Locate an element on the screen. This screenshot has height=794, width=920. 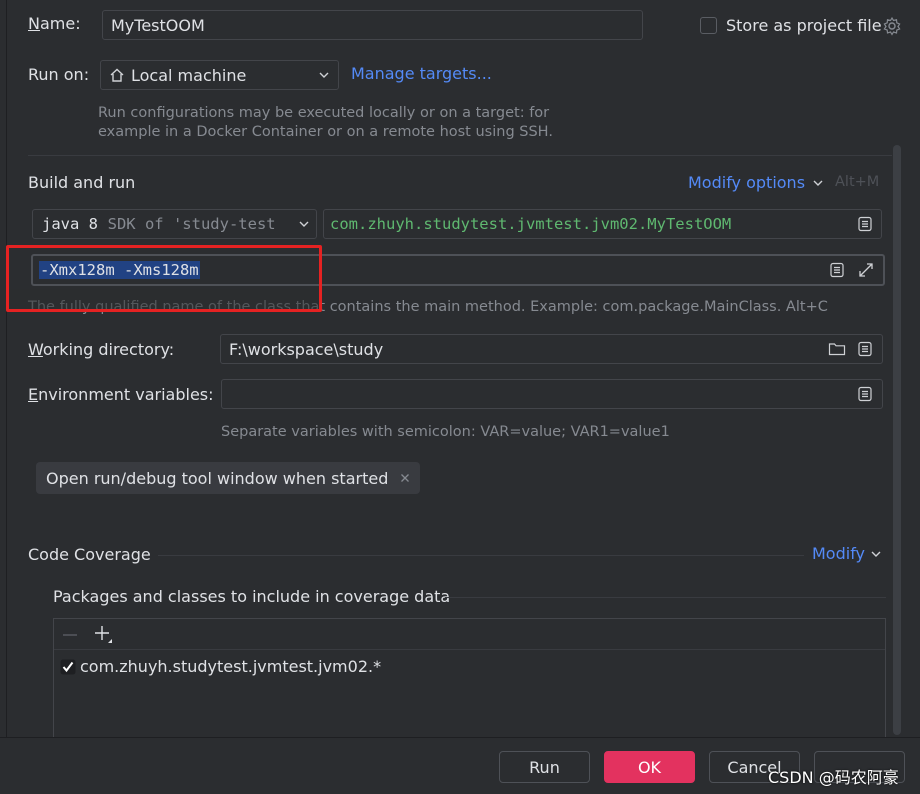
coverage-list-panel: com.zhuyh.studytest.jvmtest.jvm02.* is located at coordinates (469, 680).